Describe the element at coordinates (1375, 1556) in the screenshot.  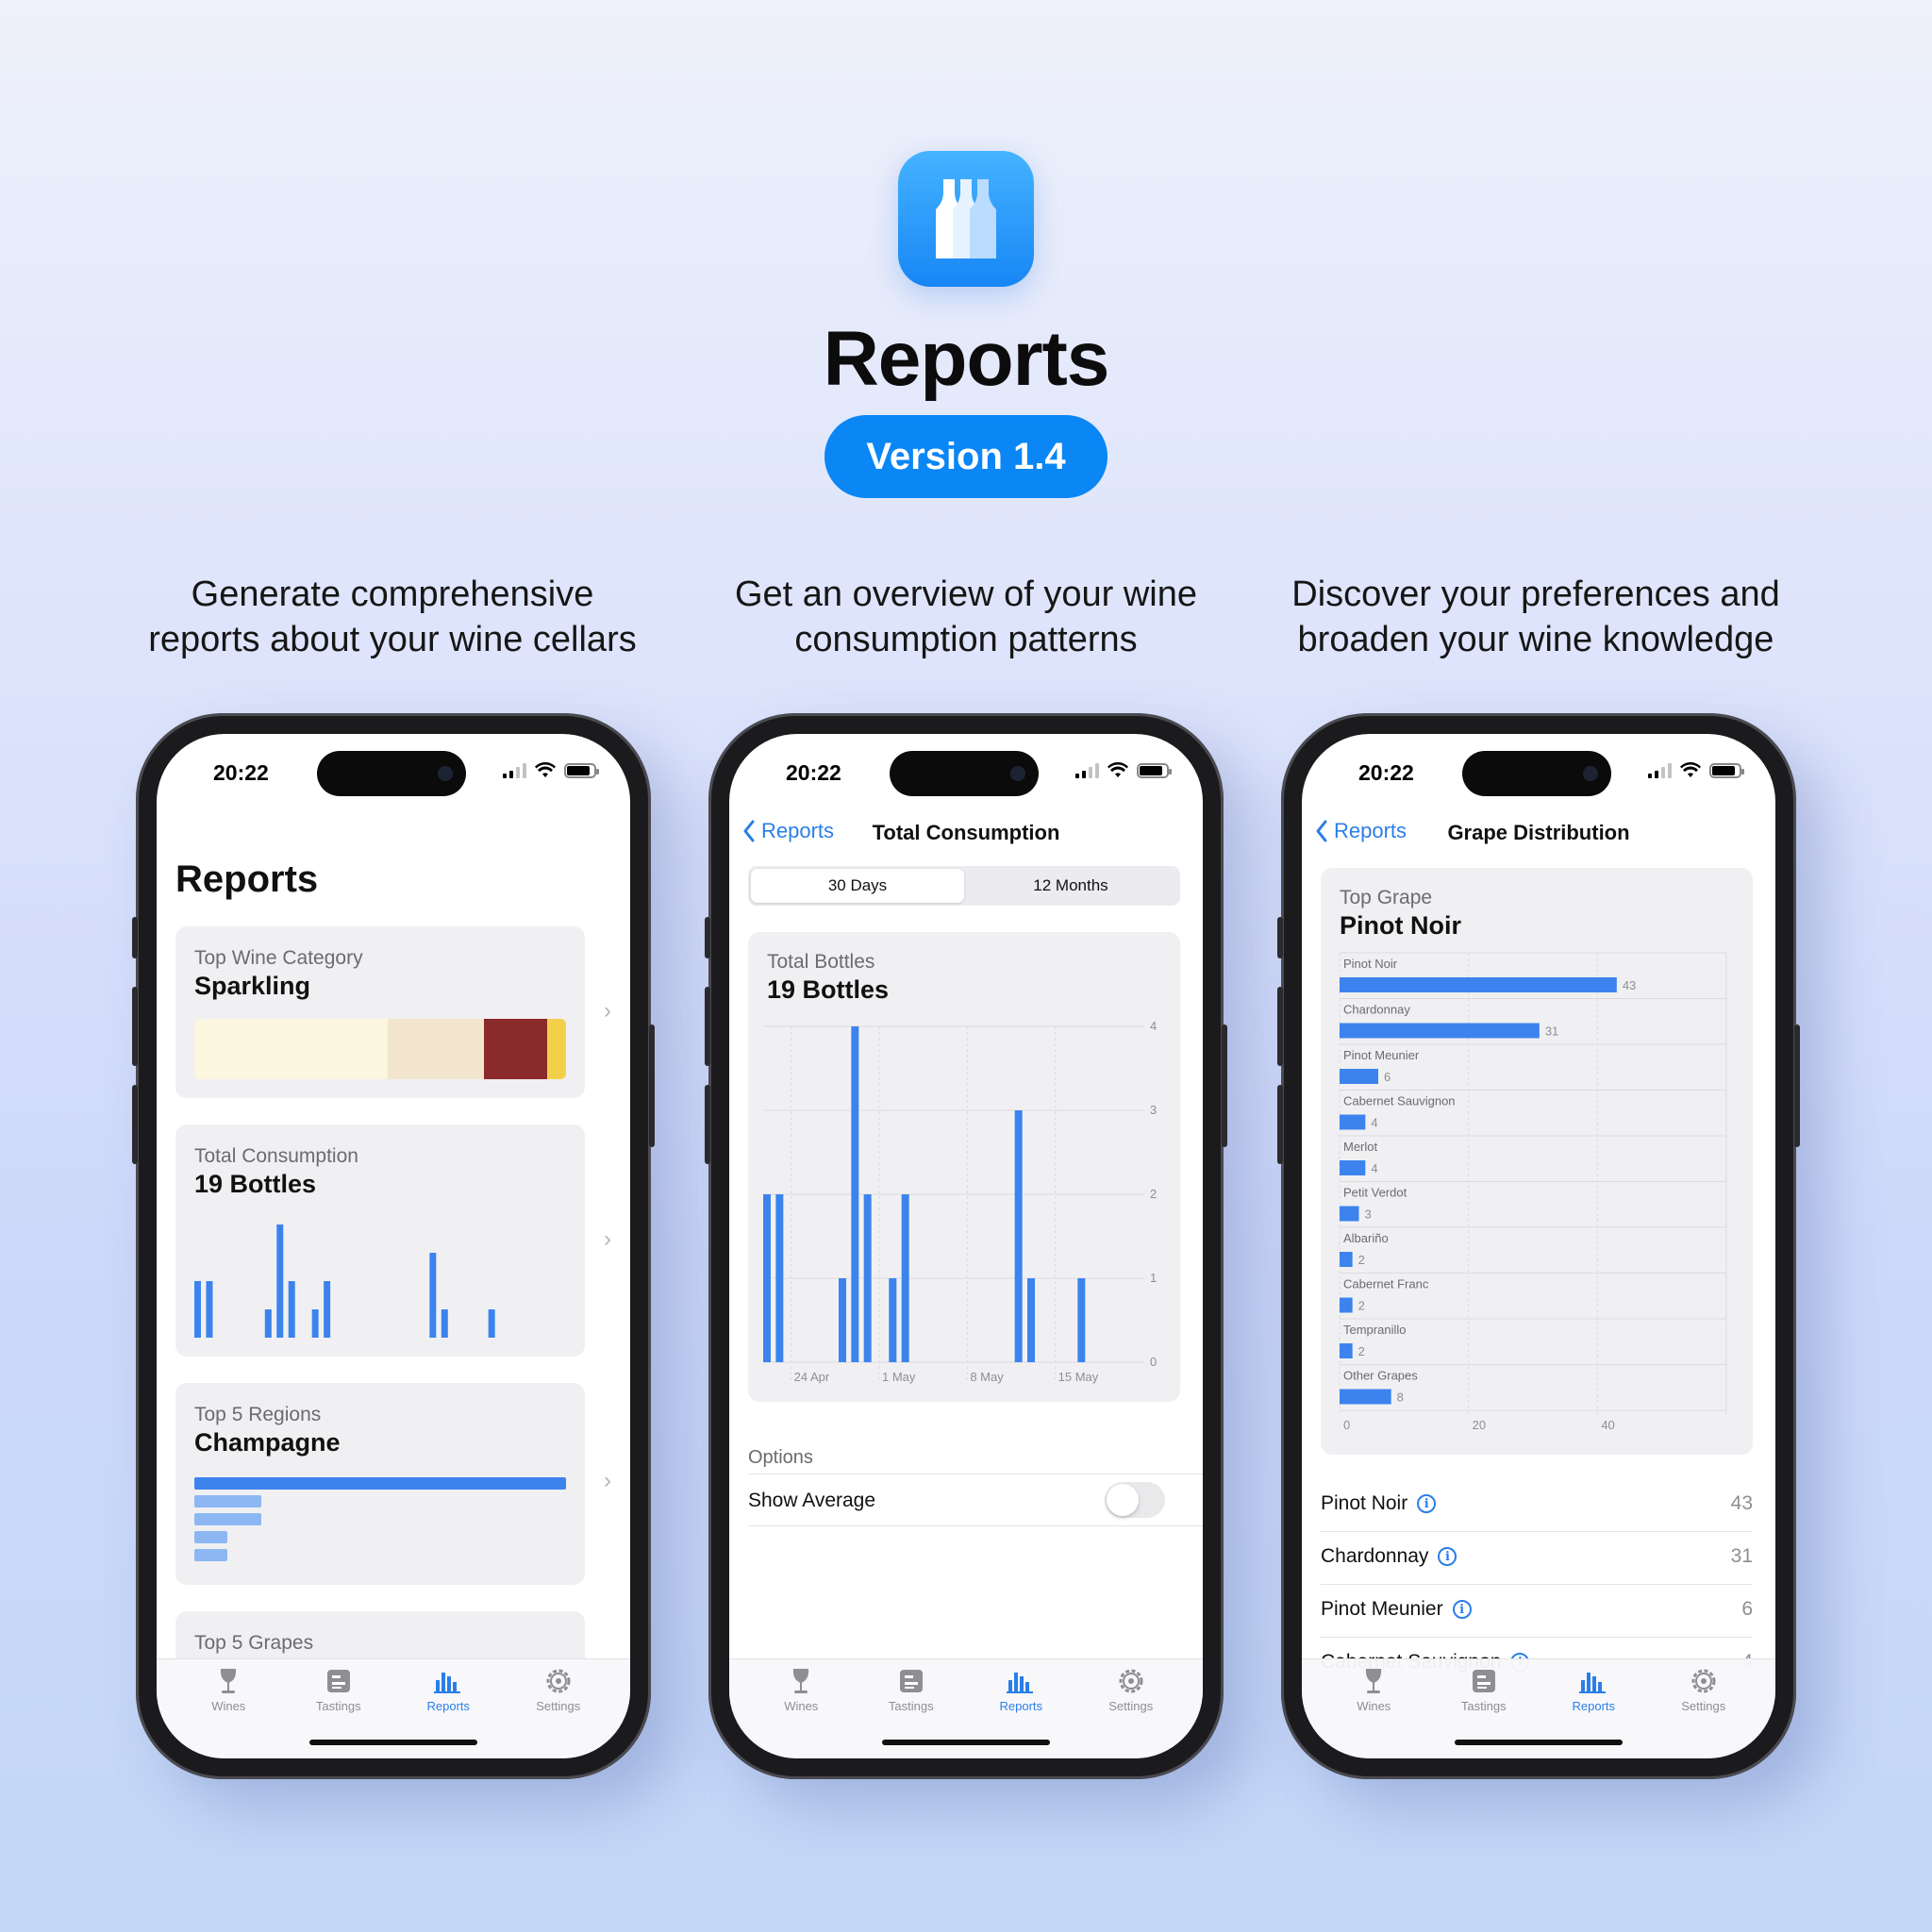
I see `grape-name: Chardonnay` at that location.